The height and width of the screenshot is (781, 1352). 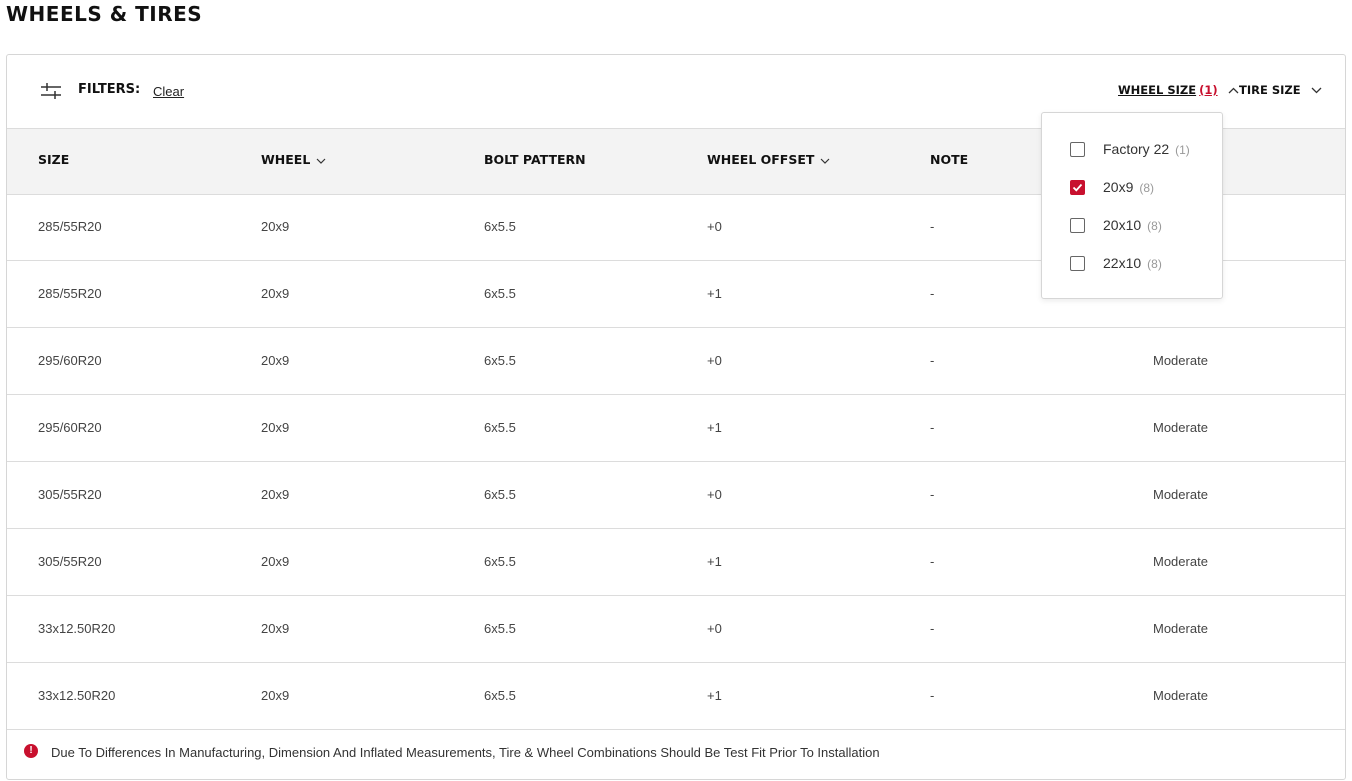 What do you see at coordinates (31, 751) in the screenshot?
I see `exclamation-circle-icon: !` at bounding box center [31, 751].